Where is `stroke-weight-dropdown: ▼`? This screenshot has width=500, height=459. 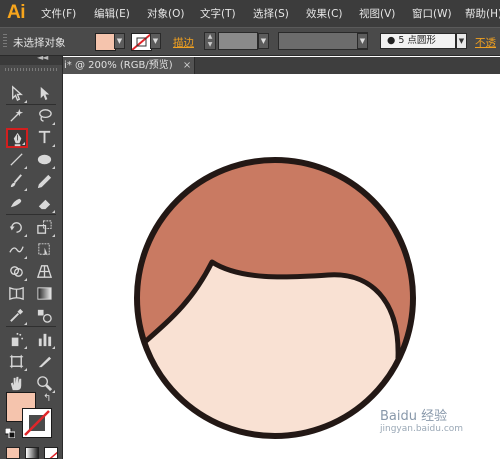
stroke-weight-dropdown: ▼ is located at coordinates (263, 41).